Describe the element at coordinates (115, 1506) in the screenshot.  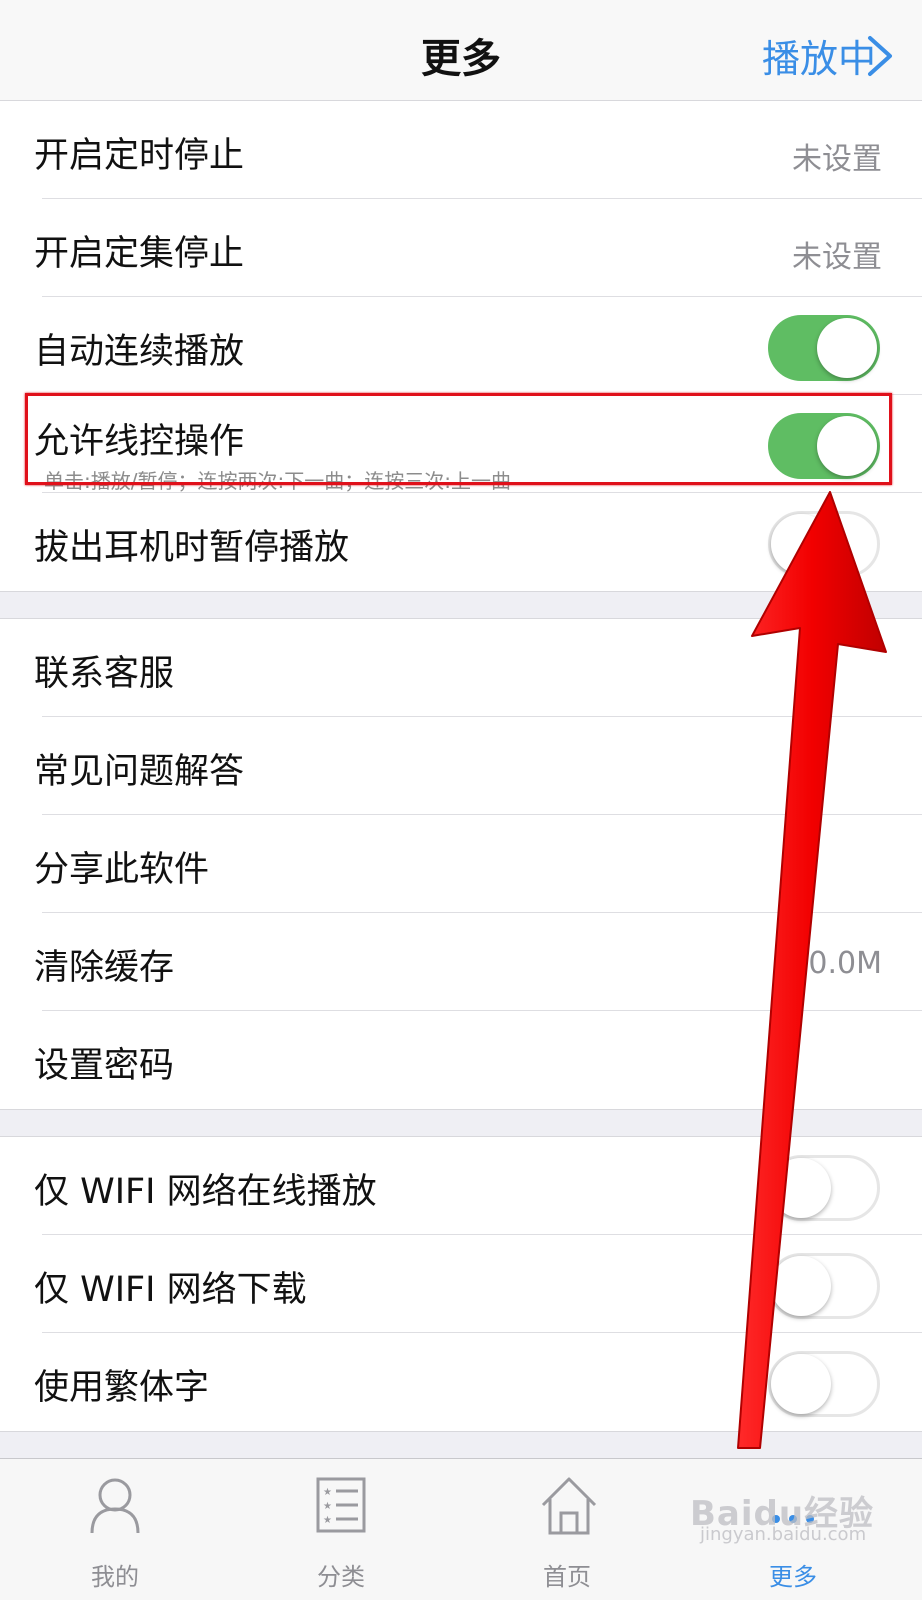
I see `person-icon` at that location.